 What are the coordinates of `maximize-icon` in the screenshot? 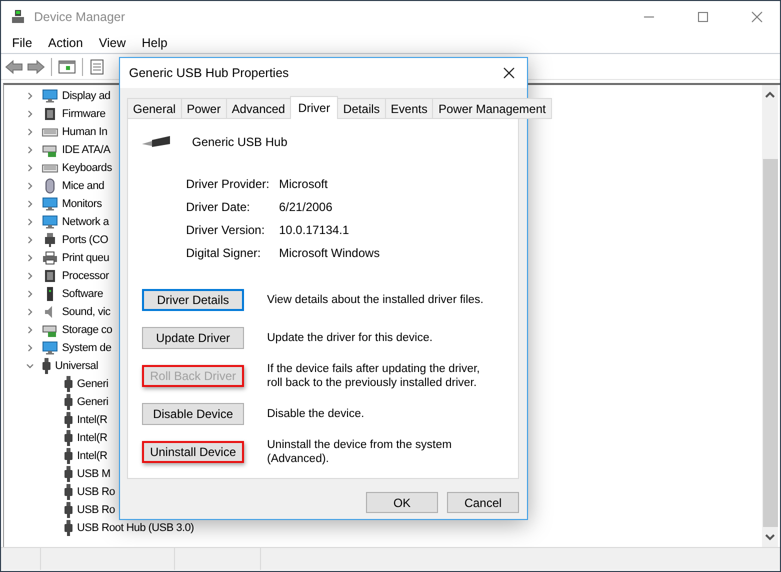 It's located at (703, 16).